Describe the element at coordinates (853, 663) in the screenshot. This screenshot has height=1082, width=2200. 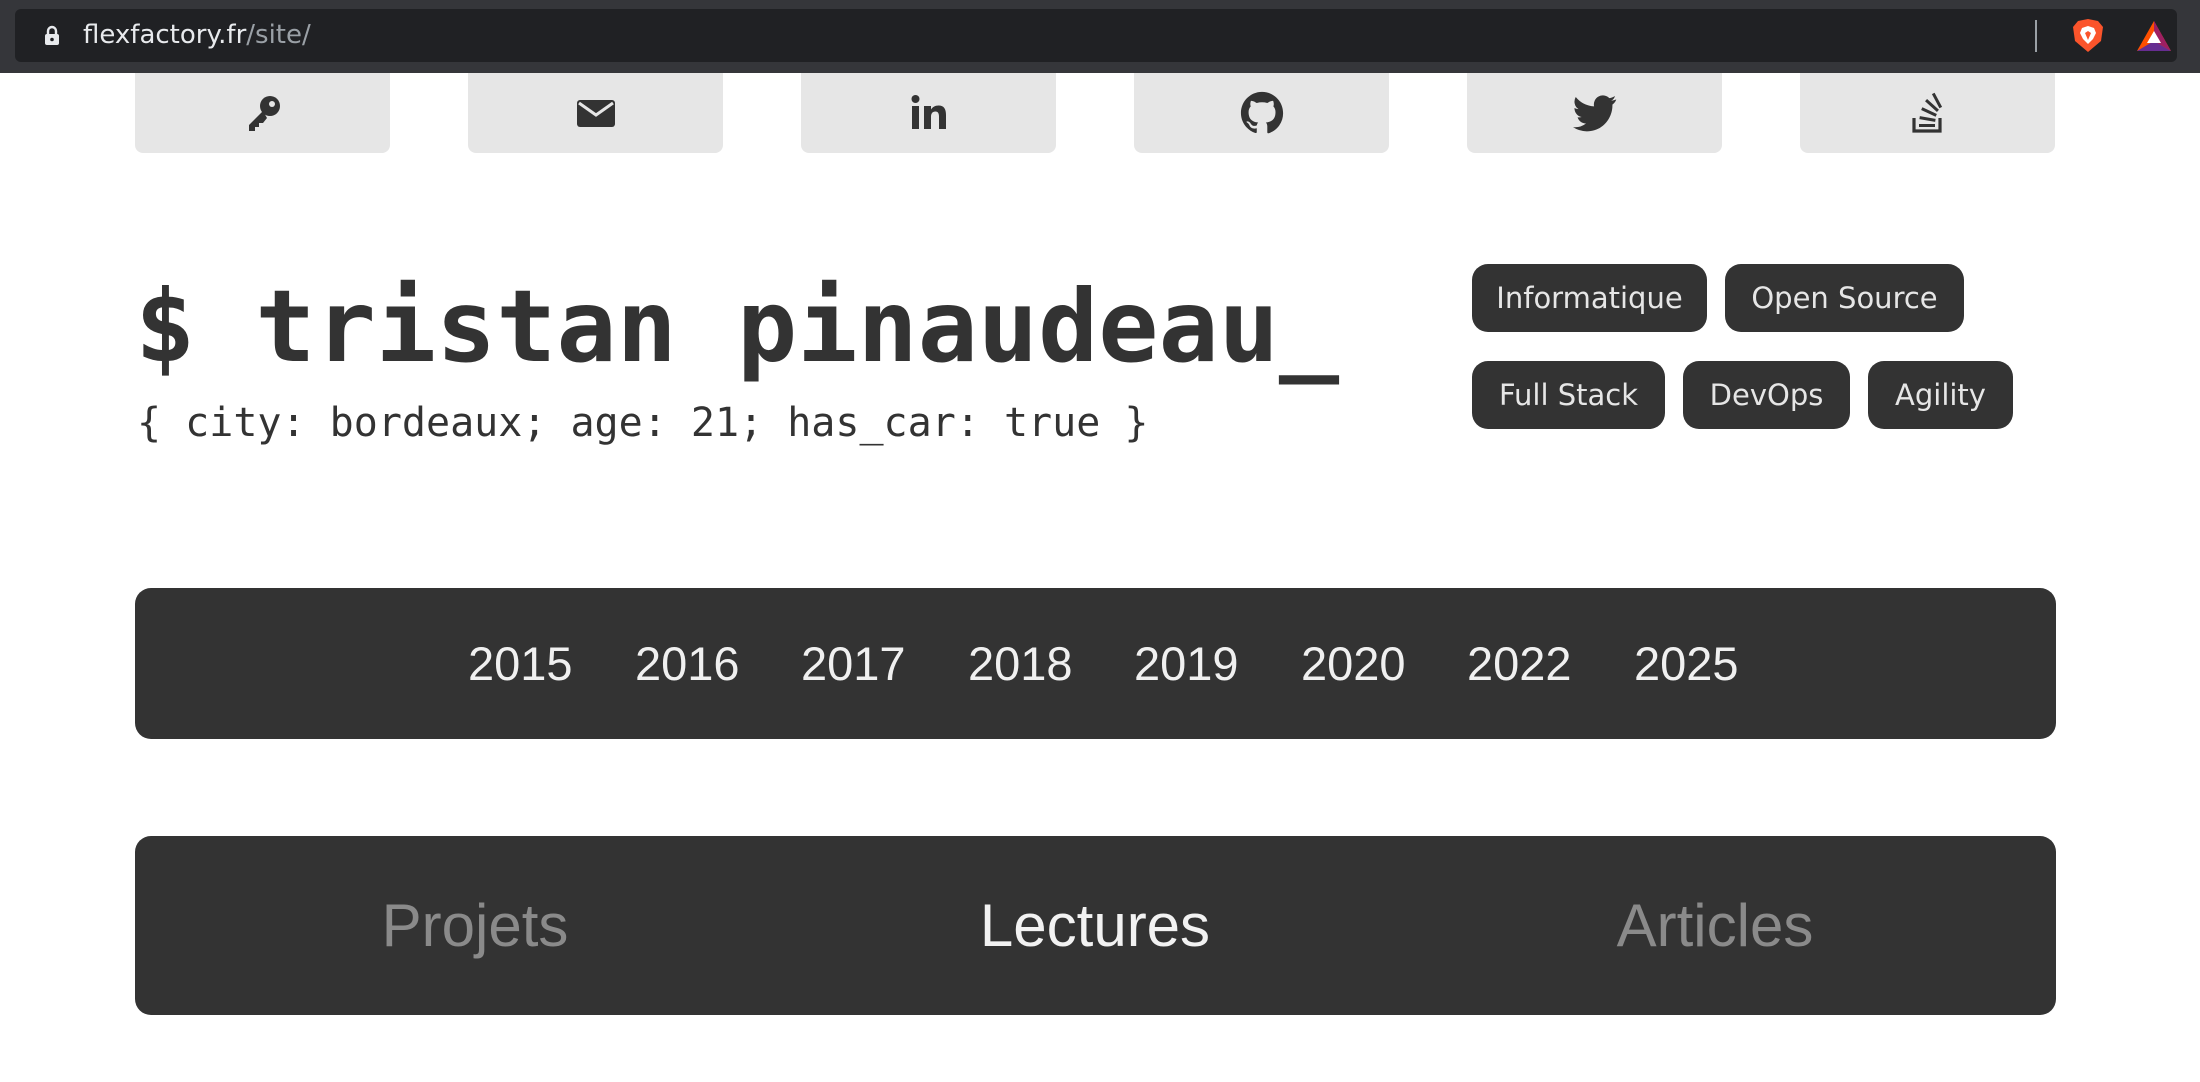
I see `year-link-2017: 2017` at that location.